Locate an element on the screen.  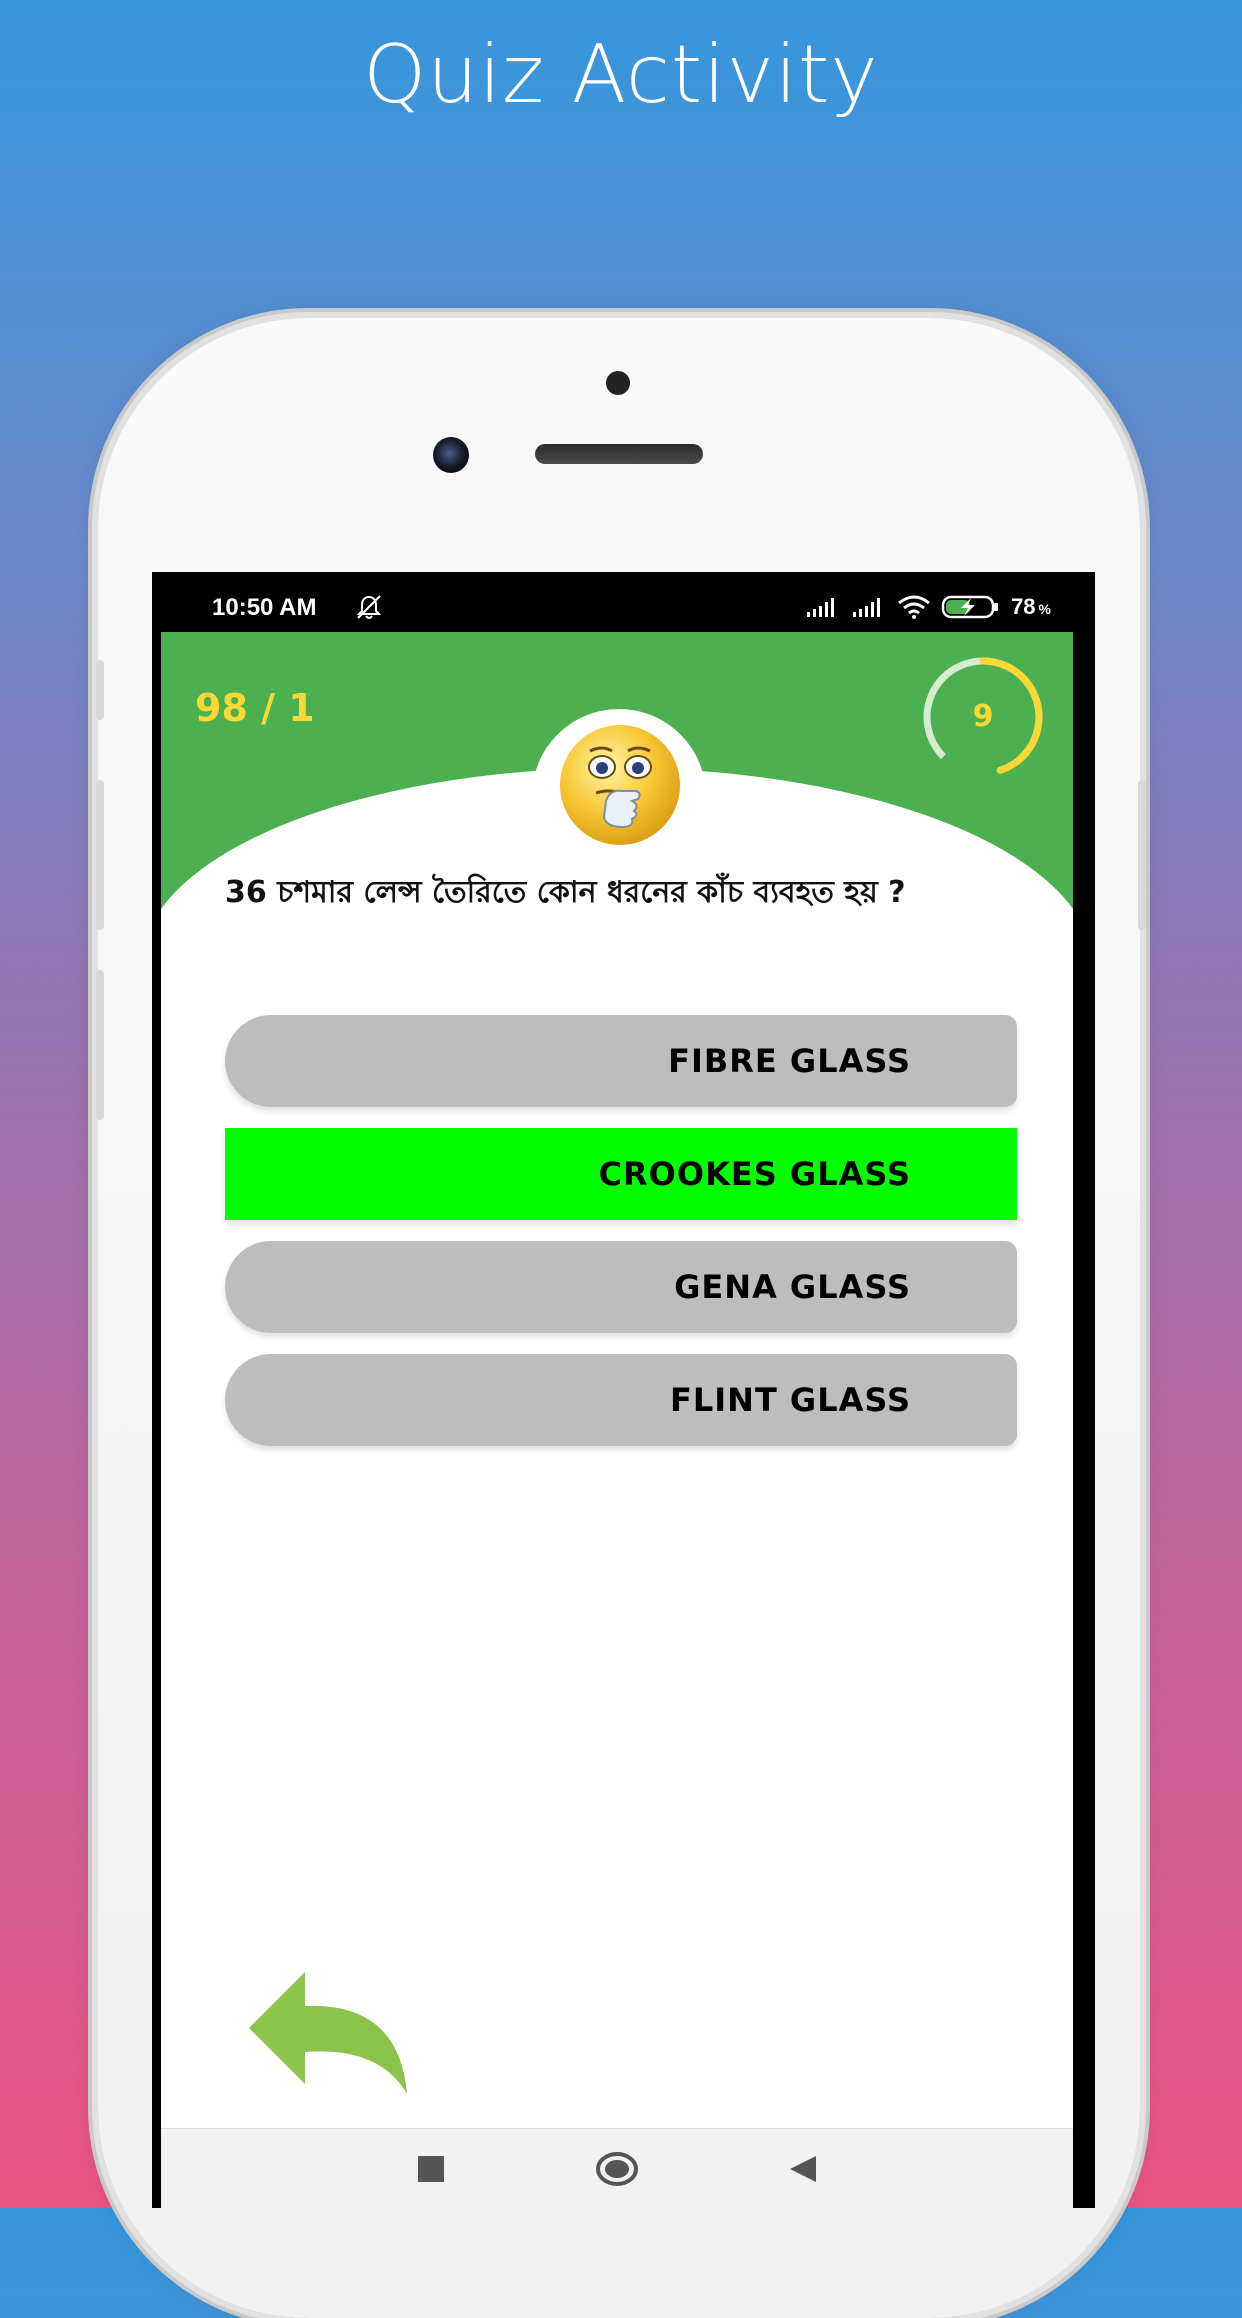
battery-charging-icon is located at coordinates (970, 607).